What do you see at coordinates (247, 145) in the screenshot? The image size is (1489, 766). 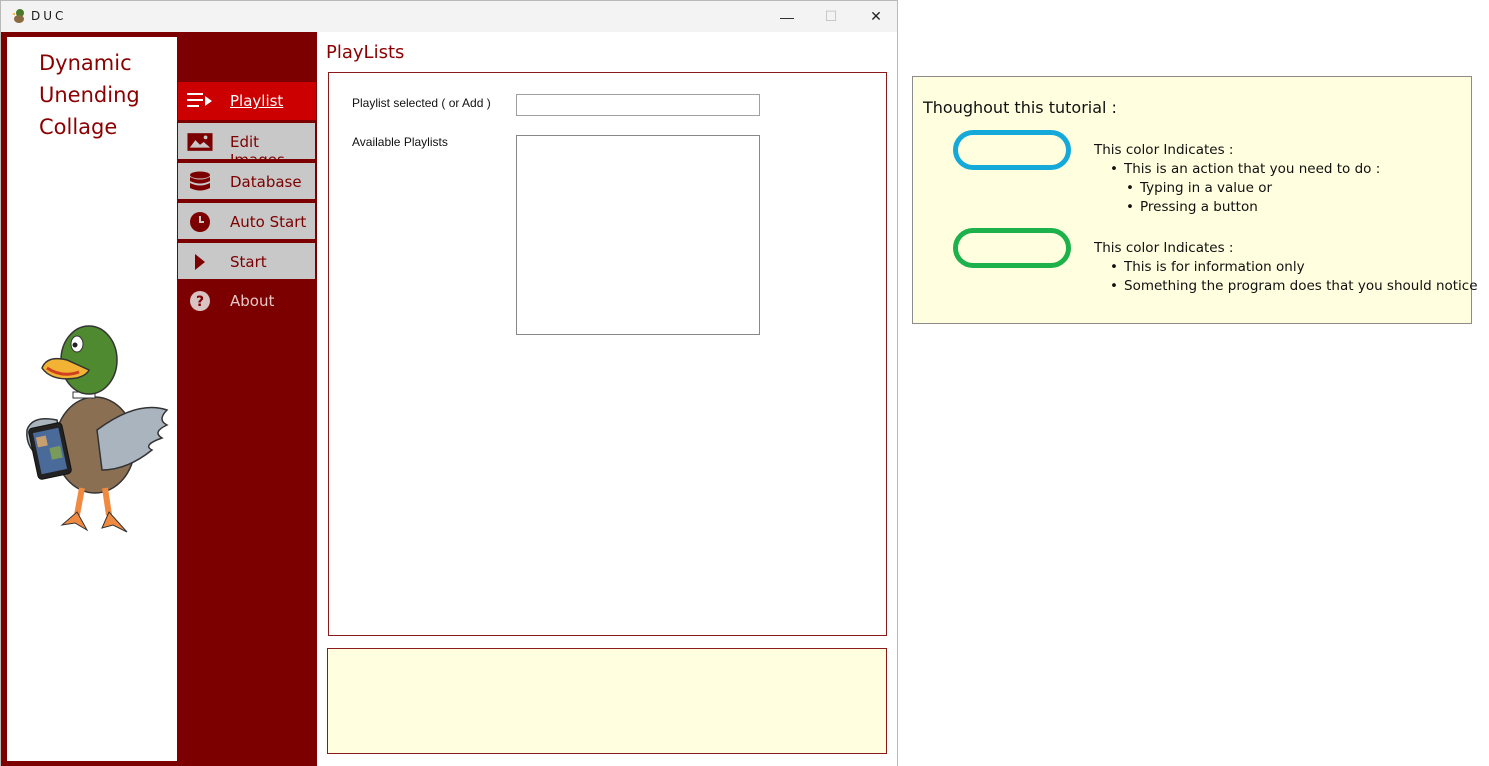 I see `nav-item-edit-images: Edit Images` at bounding box center [247, 145].